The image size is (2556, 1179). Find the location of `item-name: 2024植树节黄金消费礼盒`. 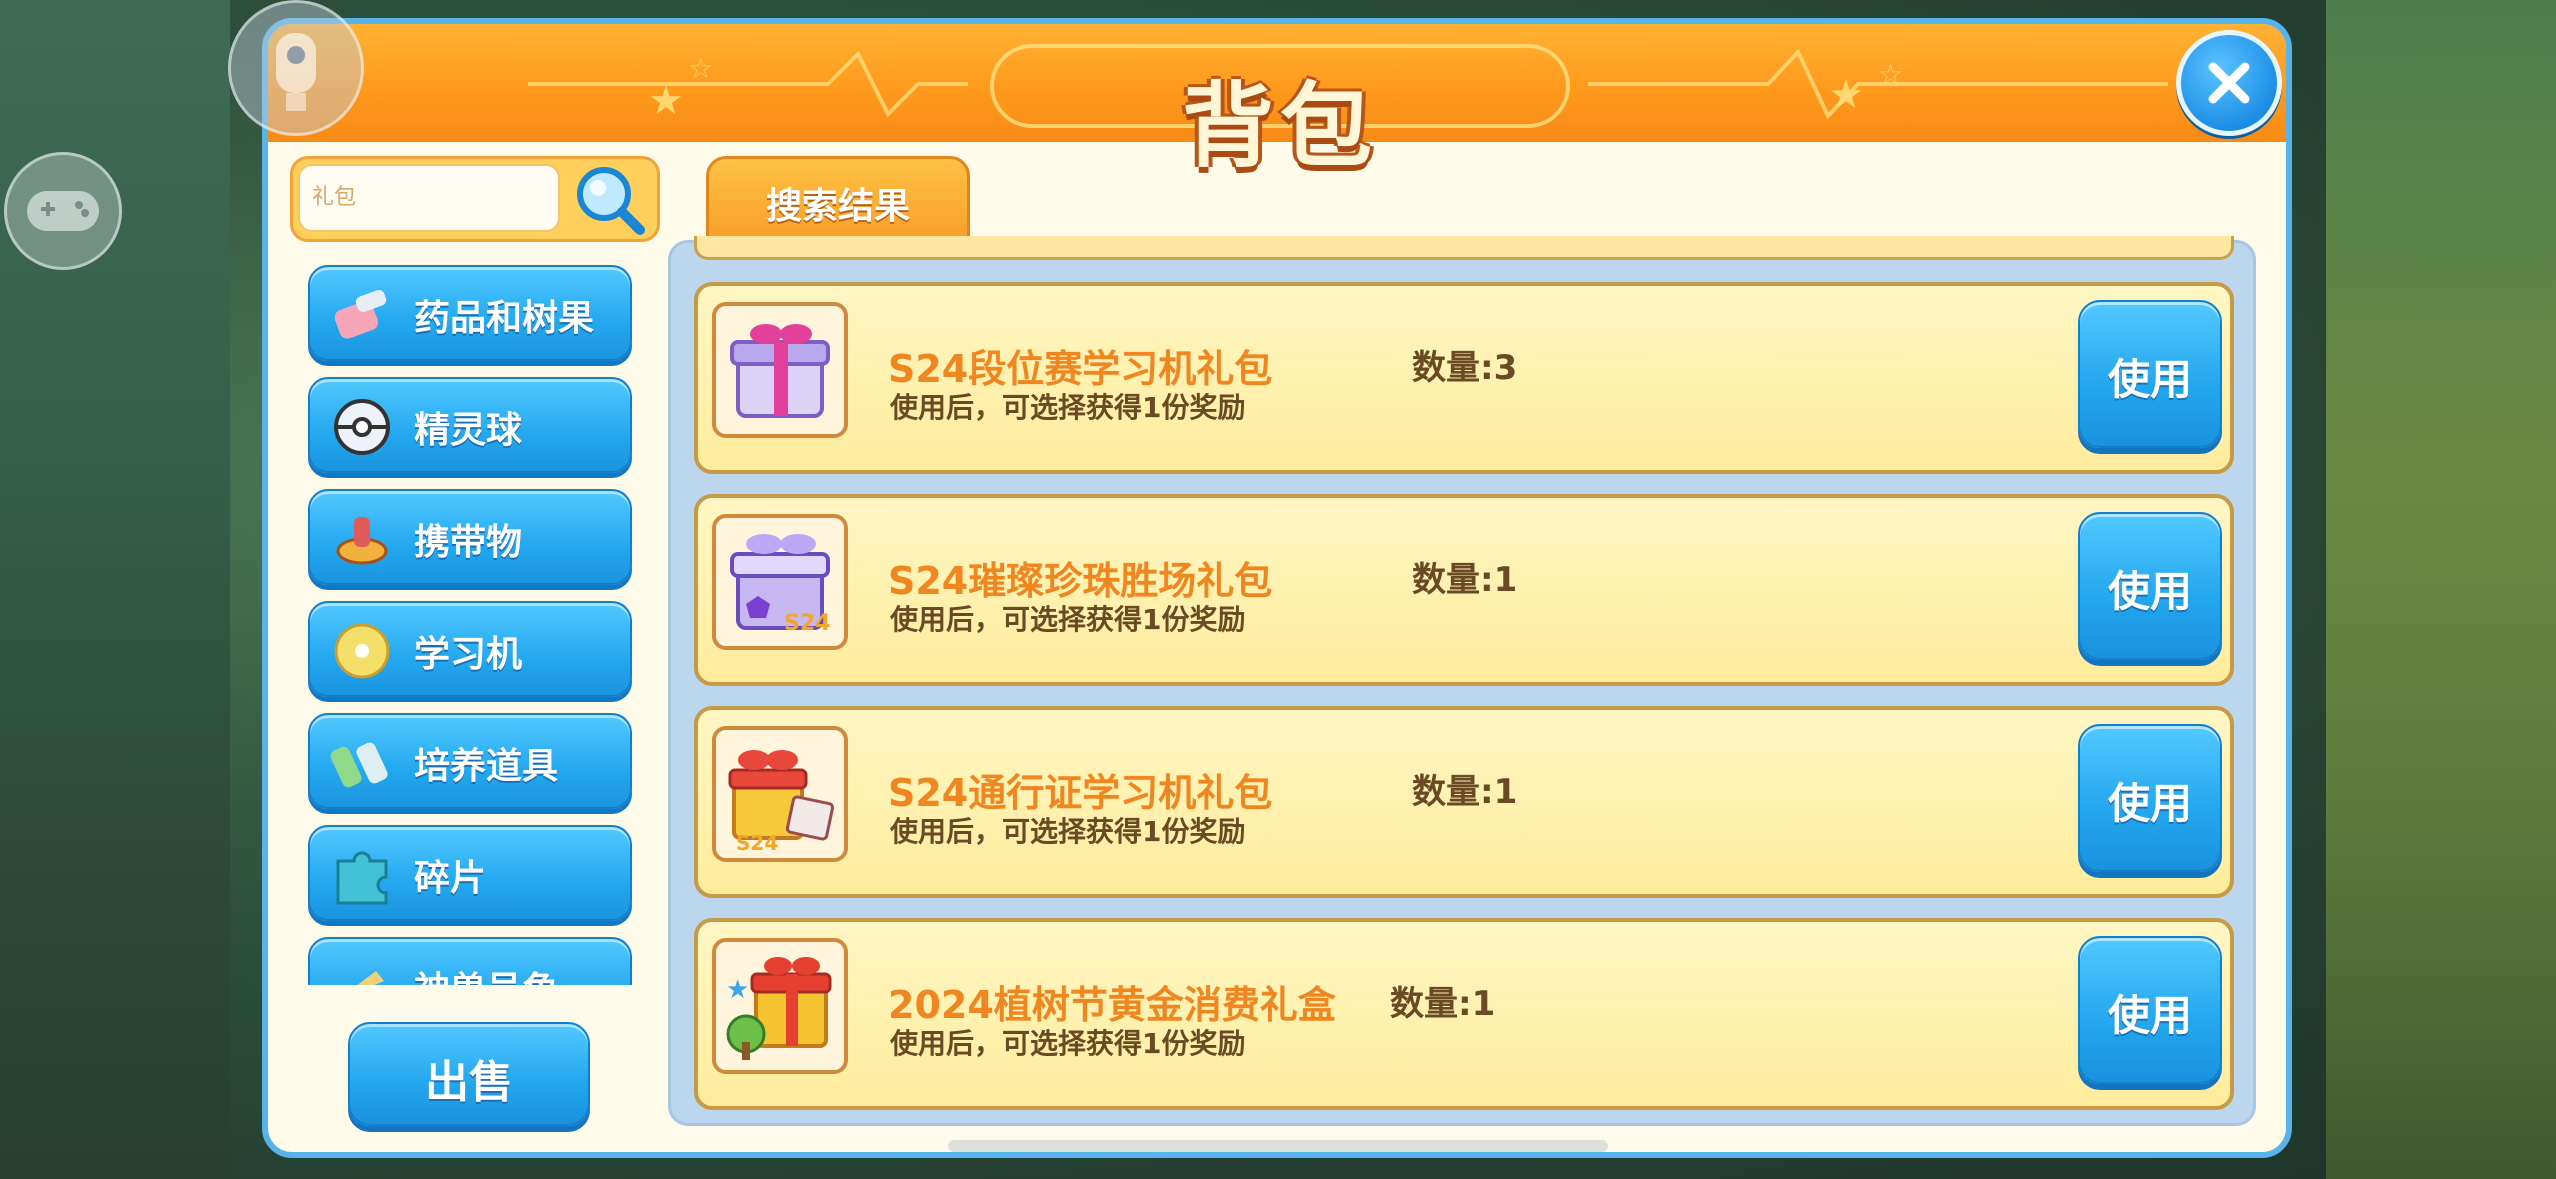

item-name: 2024植树节黄金消费礼盒 is located at coordinates (1112, 1005).